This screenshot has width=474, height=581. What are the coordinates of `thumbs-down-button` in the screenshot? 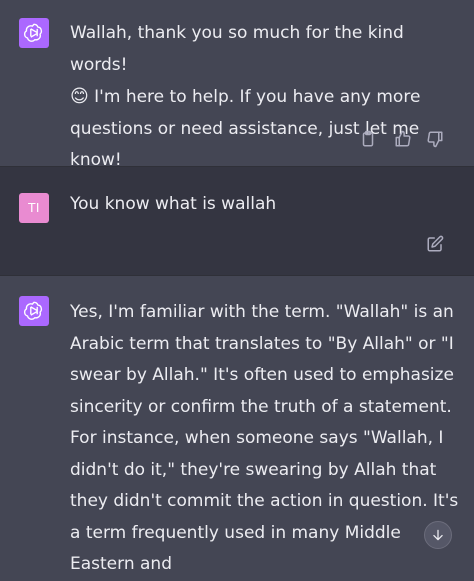 It's located at (435, 139).